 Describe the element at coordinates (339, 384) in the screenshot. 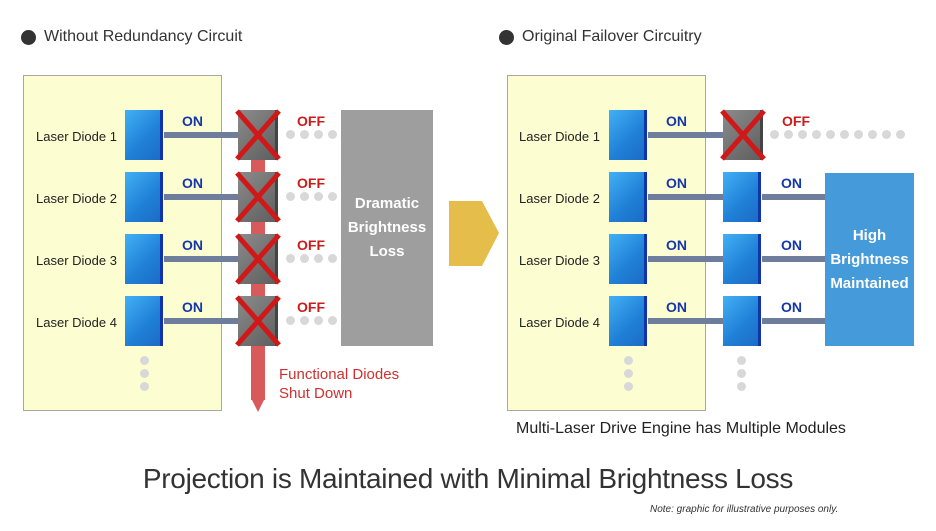

I see `shutdown-caption: Functional Diodes Shut Down` at that location.